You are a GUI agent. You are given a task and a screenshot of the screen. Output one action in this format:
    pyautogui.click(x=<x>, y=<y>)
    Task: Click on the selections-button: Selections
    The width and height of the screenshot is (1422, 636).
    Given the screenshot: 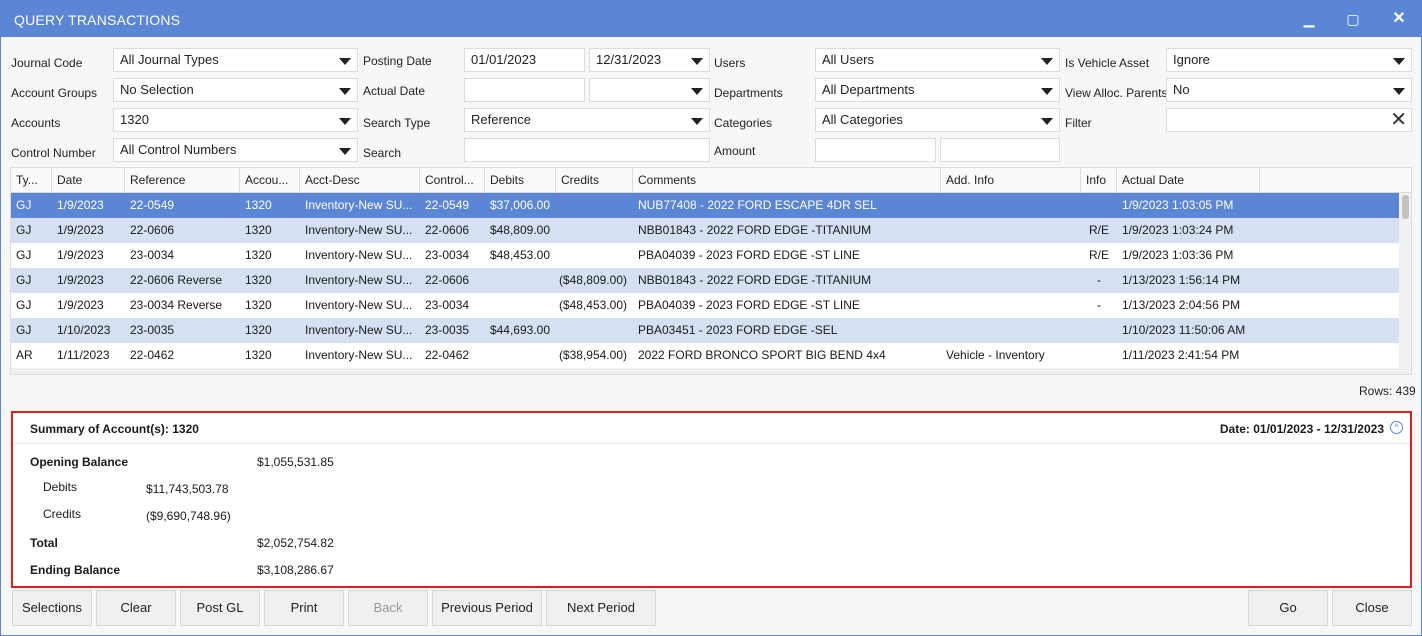 What is the action you would take?
    pyautogui.click(x=52, y=608)
    